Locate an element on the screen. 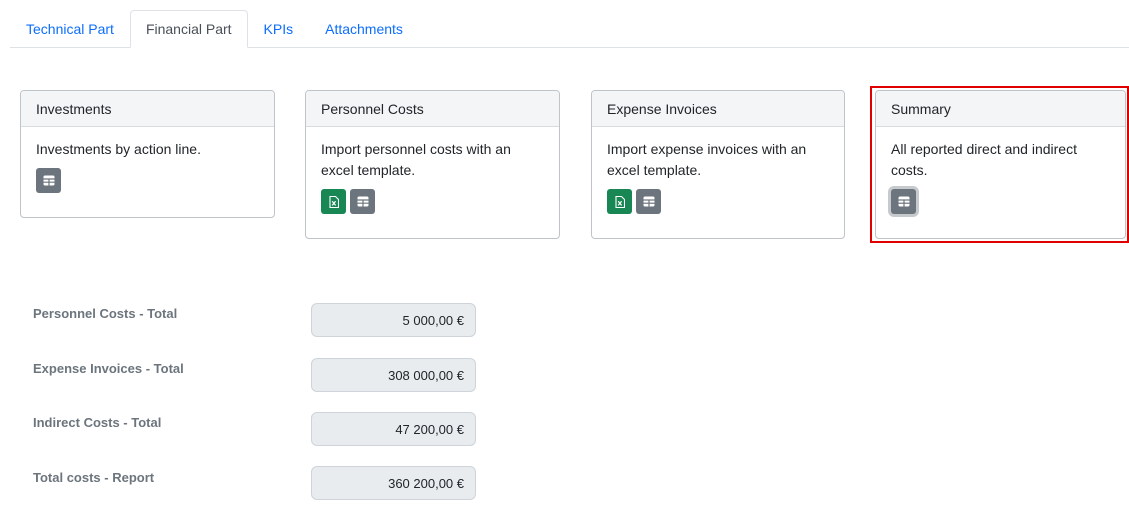 The height and width of the screenshot is (508, 1129). personnel-costs-total-field: 5 000,00 € is located at coordinates (393, 320).